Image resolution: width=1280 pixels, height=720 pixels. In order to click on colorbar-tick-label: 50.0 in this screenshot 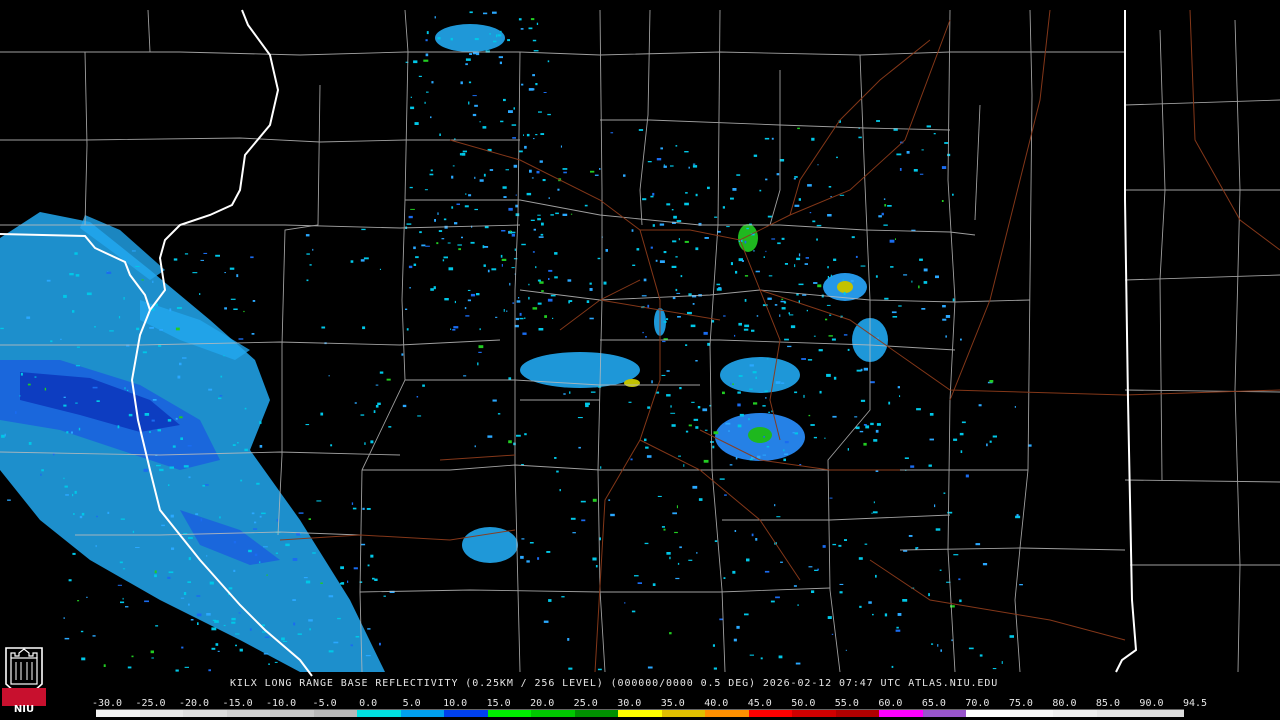, I will do `click(803, 703)`.